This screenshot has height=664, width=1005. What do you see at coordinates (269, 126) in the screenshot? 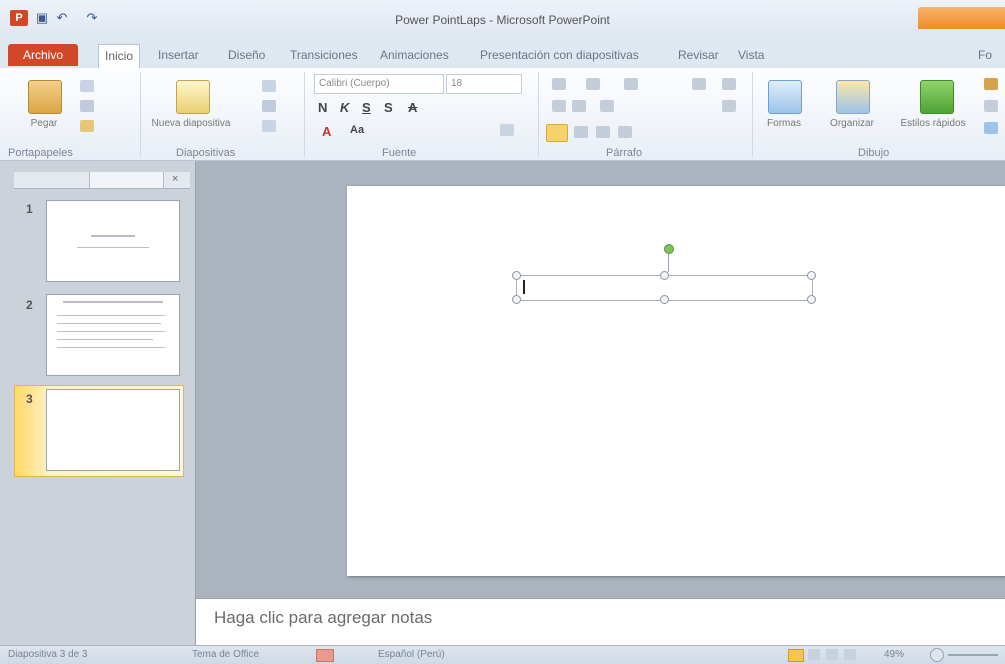
I see `section-icon` at bounding box center [269, 126].